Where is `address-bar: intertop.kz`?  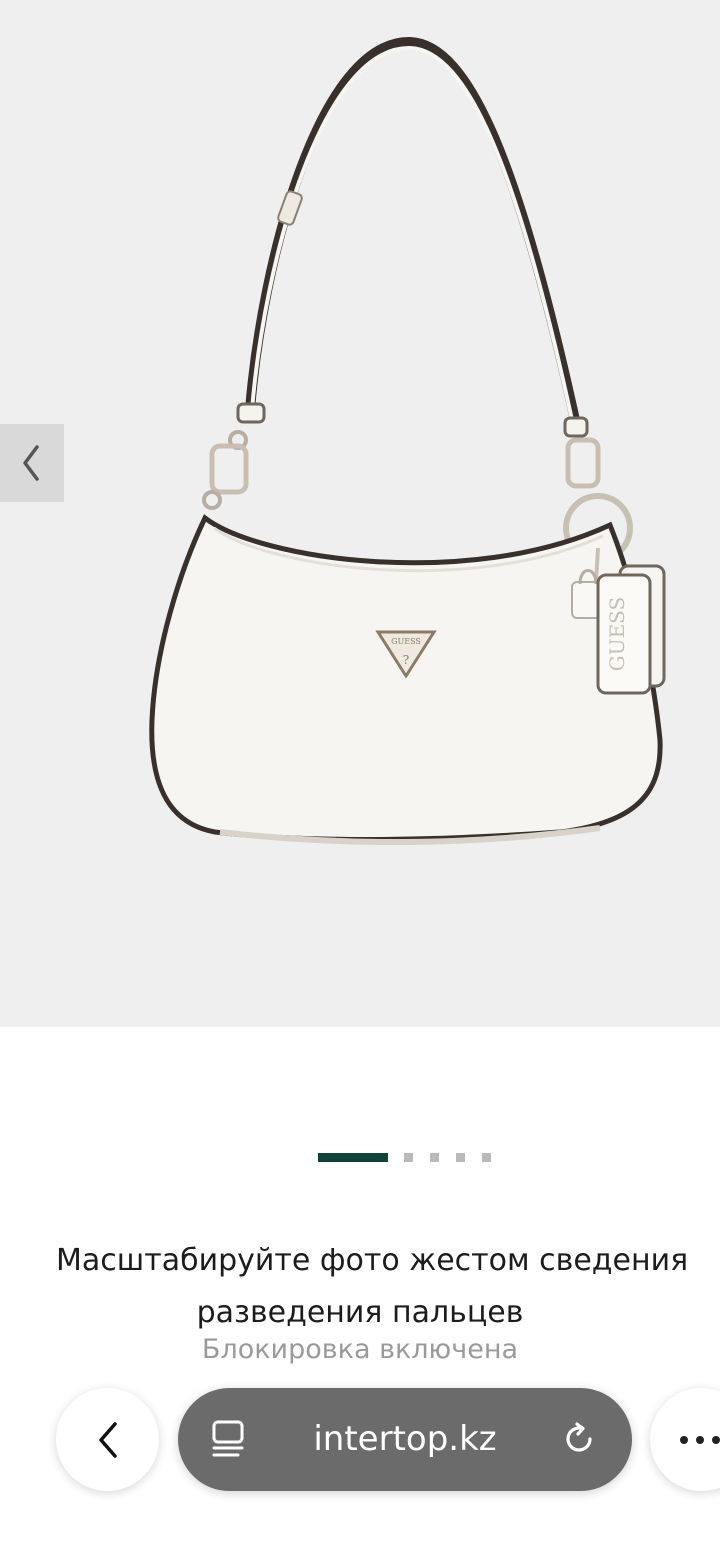 address-bar: intertop.kz is located at coordinates (405, 1439).